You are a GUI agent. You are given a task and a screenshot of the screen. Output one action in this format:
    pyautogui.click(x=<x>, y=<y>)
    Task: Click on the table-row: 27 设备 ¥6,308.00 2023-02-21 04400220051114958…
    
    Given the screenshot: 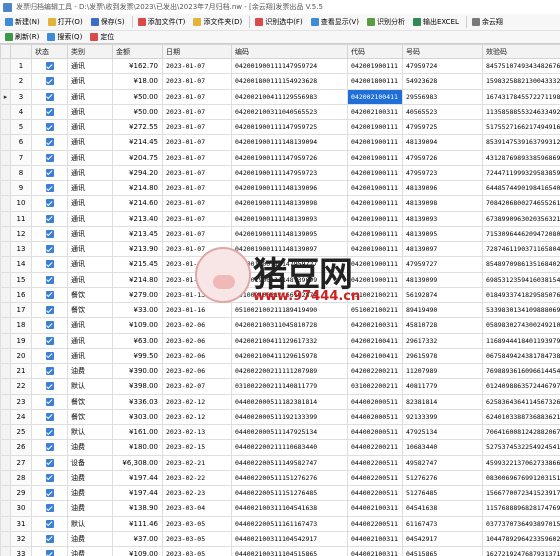 What is the action you would take?
    pyautogui.click(x=280, y=462)
    